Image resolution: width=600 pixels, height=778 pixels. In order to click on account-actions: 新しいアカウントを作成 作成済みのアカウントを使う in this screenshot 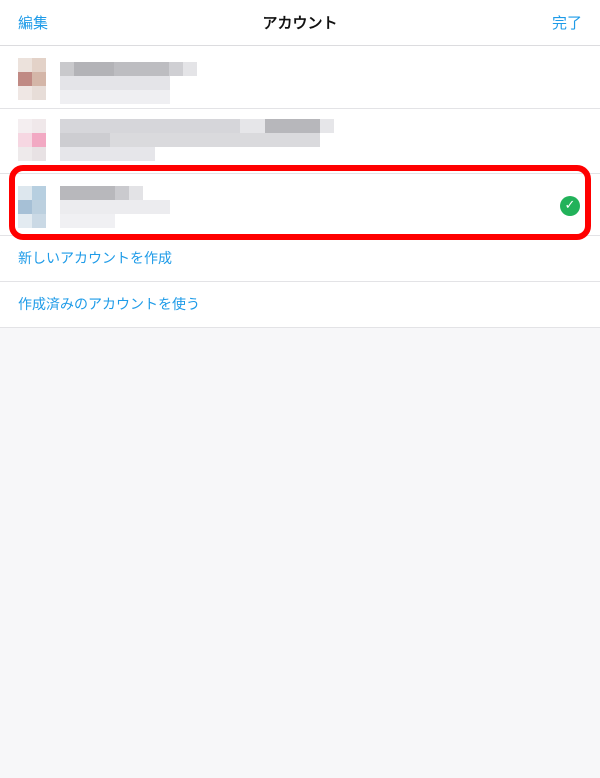, I will do `click(300, 281)`.